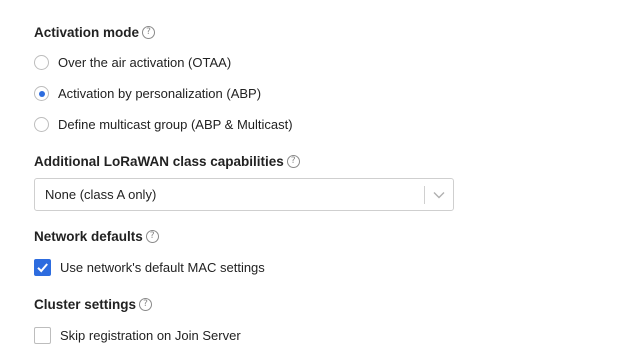  What do you see at coordinates (150, 335) in the screenshot?
I see `skip-join-server-checkbox-label: Skip registration on Join Server` at bounding box center [150, 335].